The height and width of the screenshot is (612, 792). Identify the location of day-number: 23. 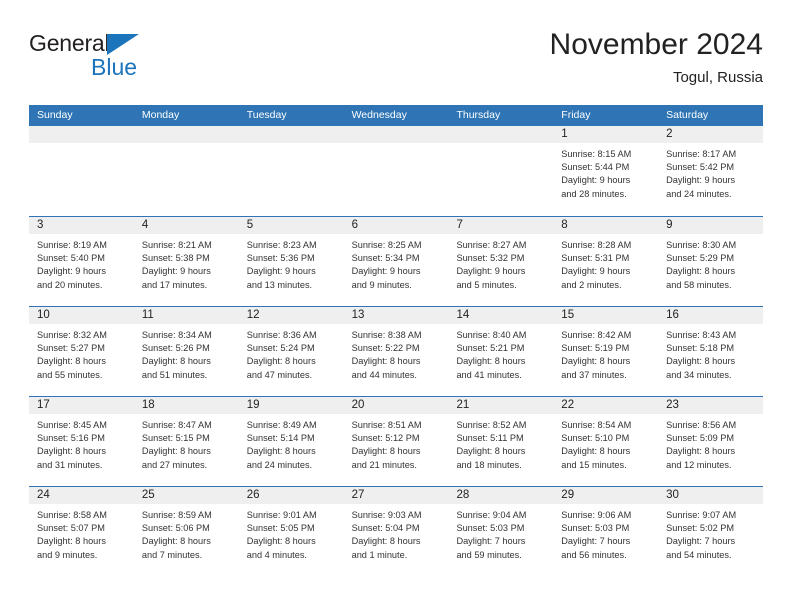
(672, 405).